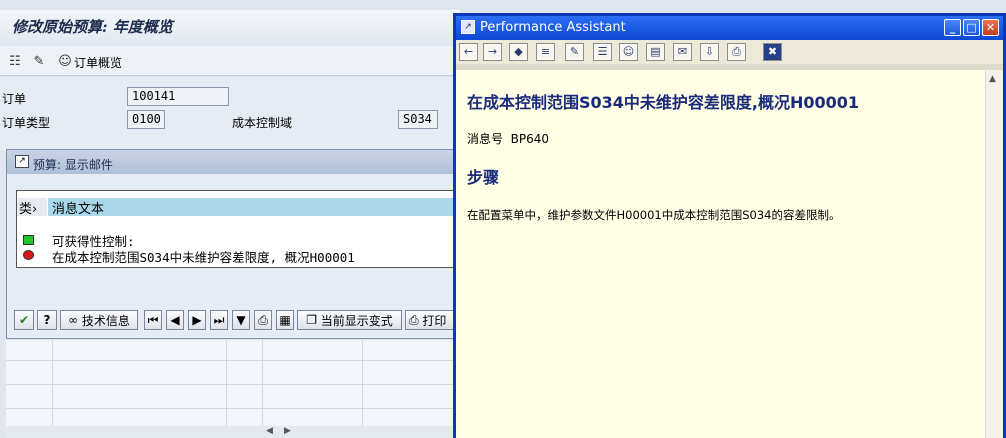 The width and height of the screenshot is (1006, 438). Describe the element at coordinates (518, 52) in the screenshot. I see `book-icon: ◆` at that location.